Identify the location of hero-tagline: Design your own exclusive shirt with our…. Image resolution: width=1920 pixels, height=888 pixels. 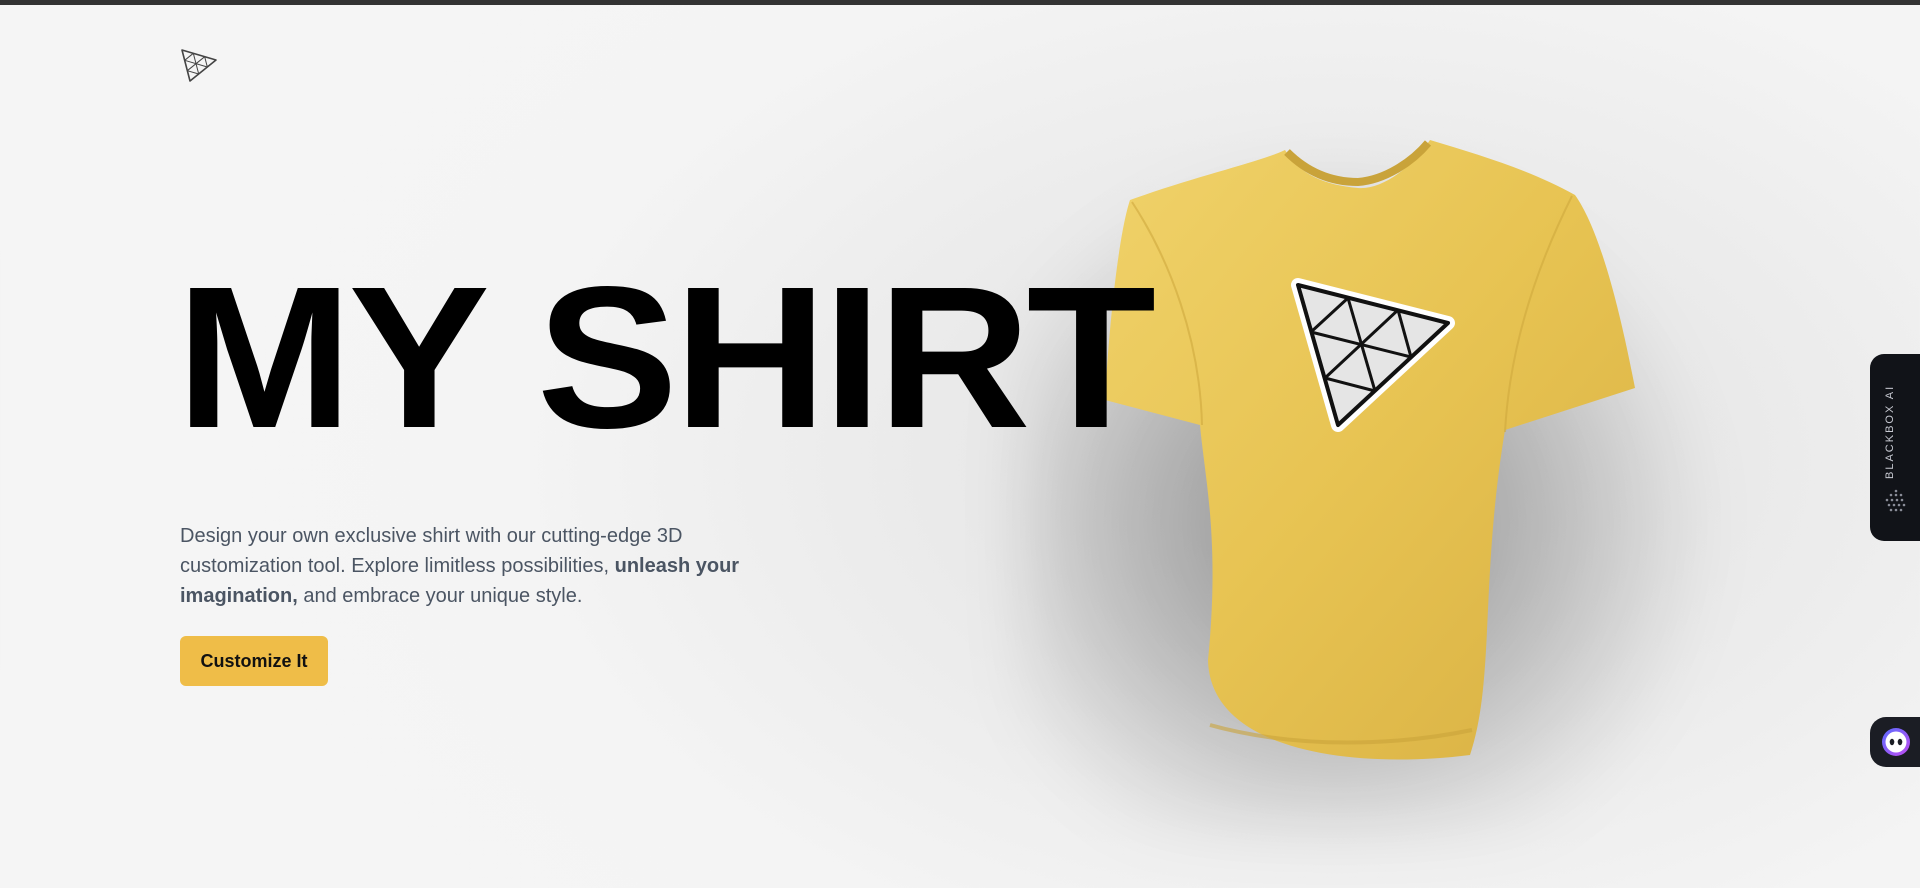
(460, 566).